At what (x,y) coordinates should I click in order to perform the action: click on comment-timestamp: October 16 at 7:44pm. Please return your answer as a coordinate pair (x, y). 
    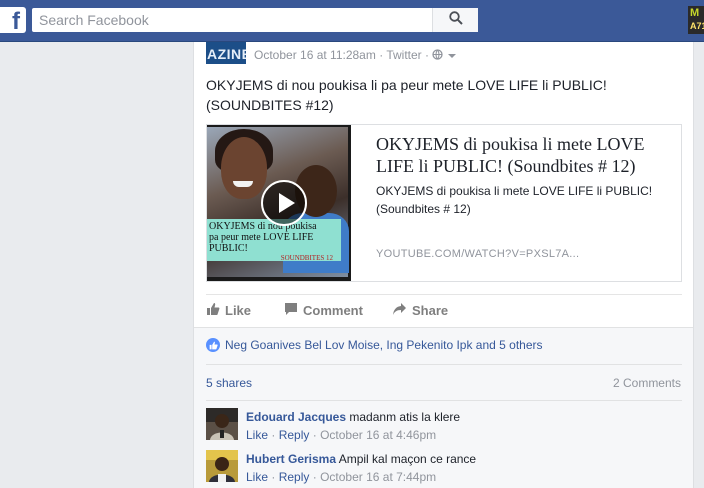
    Looking at the image, I should click on (378, 477).